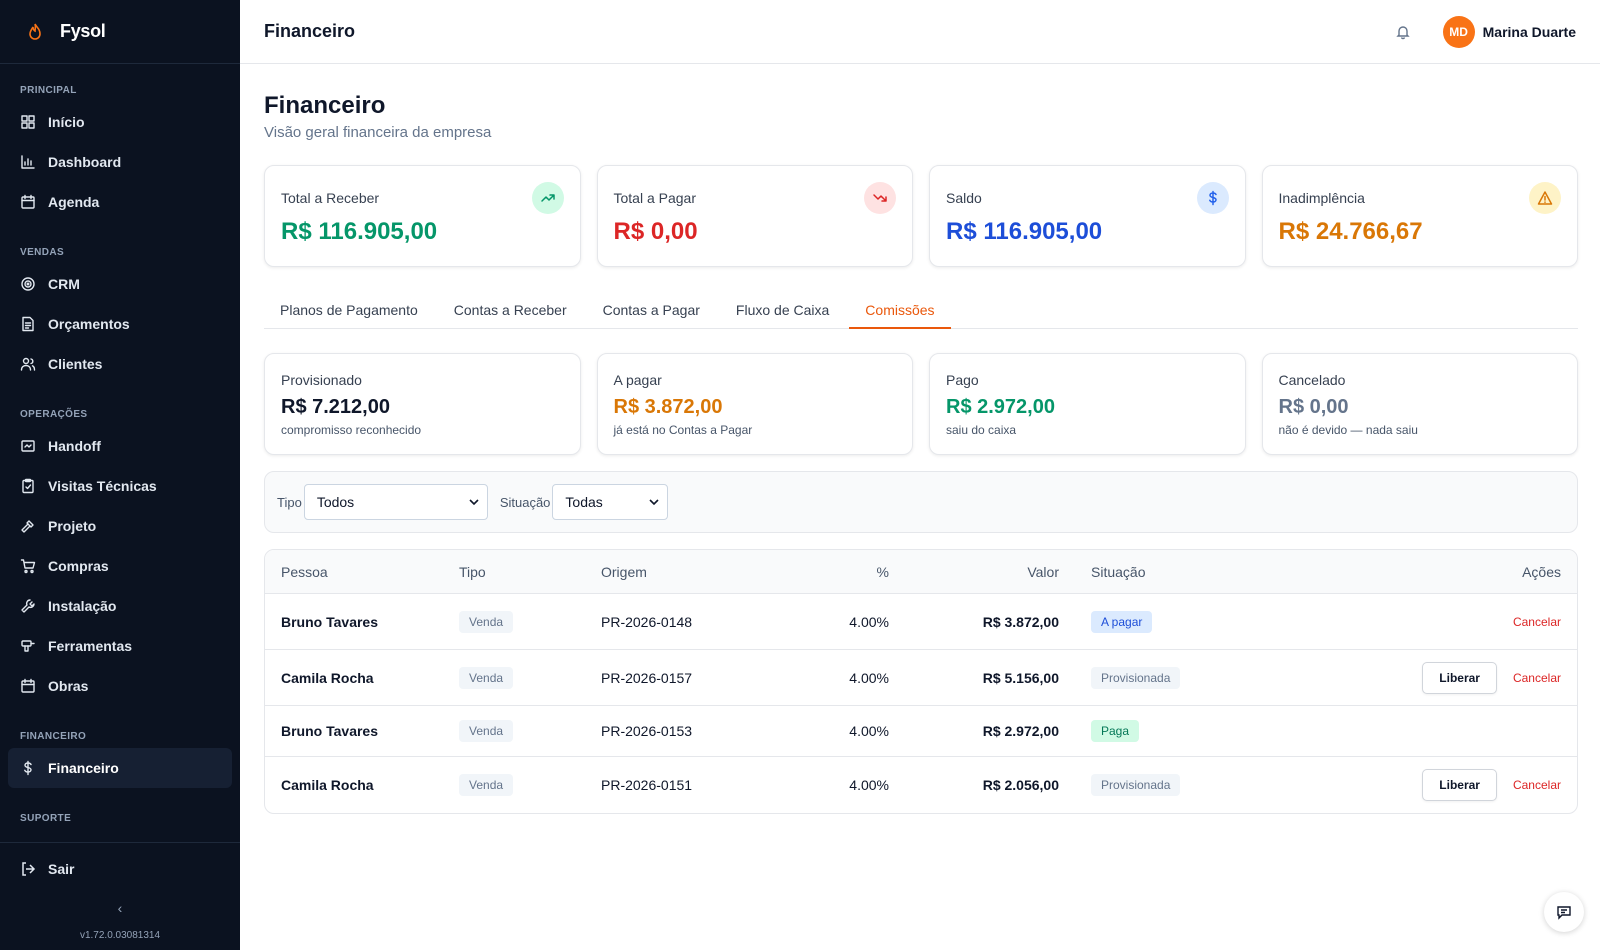  What do you see at coordinates (28, 566) in the screenshot?
I see `cart-icon` at bounding box center [28, 566].